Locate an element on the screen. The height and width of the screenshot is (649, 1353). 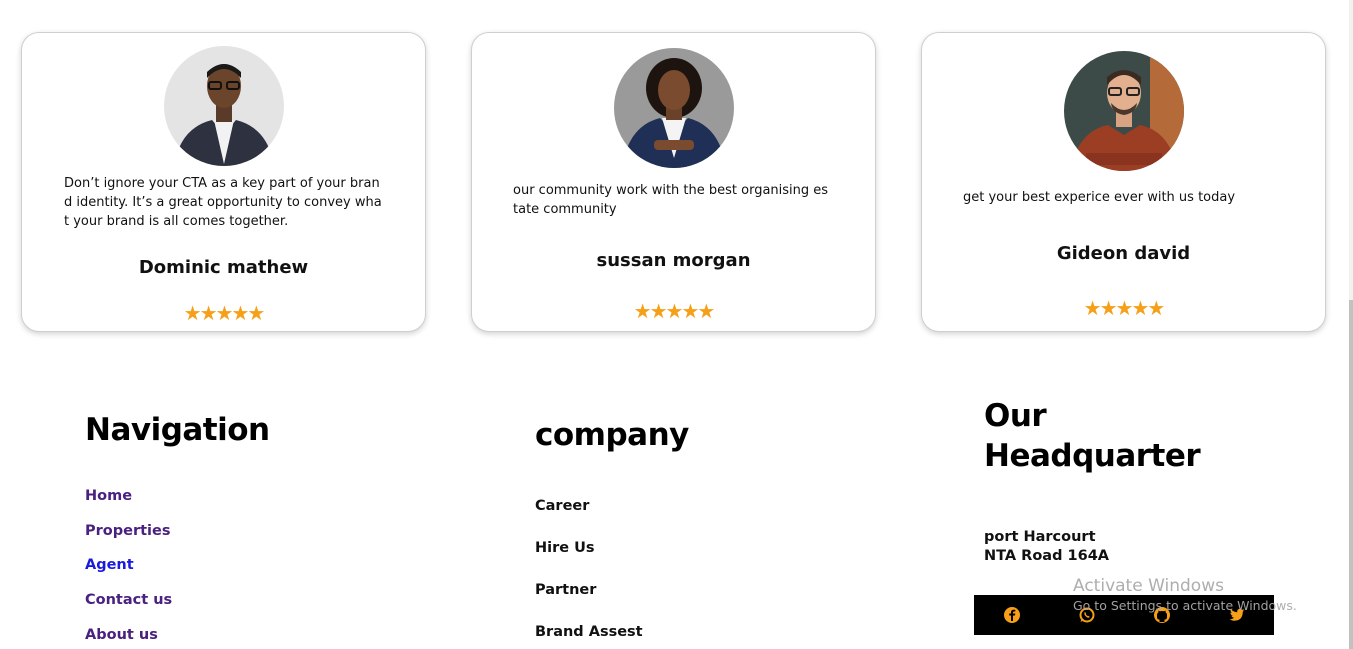
testimonial-name: sussan morgan is located at coordinates (673, 260).